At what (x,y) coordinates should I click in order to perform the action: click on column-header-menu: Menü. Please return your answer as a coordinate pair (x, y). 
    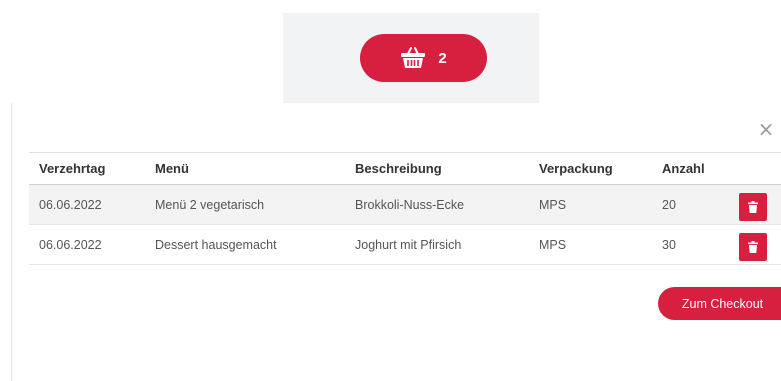
    Looking at the image, I should click on (245, 168).